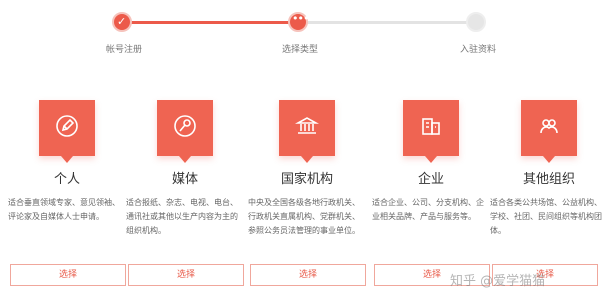 This screenshot has height=304, width=602. What do you see at coordinates (184, 179) in the screenshot?
I see `card-title: 媒体` at bounding box center [184, 179].